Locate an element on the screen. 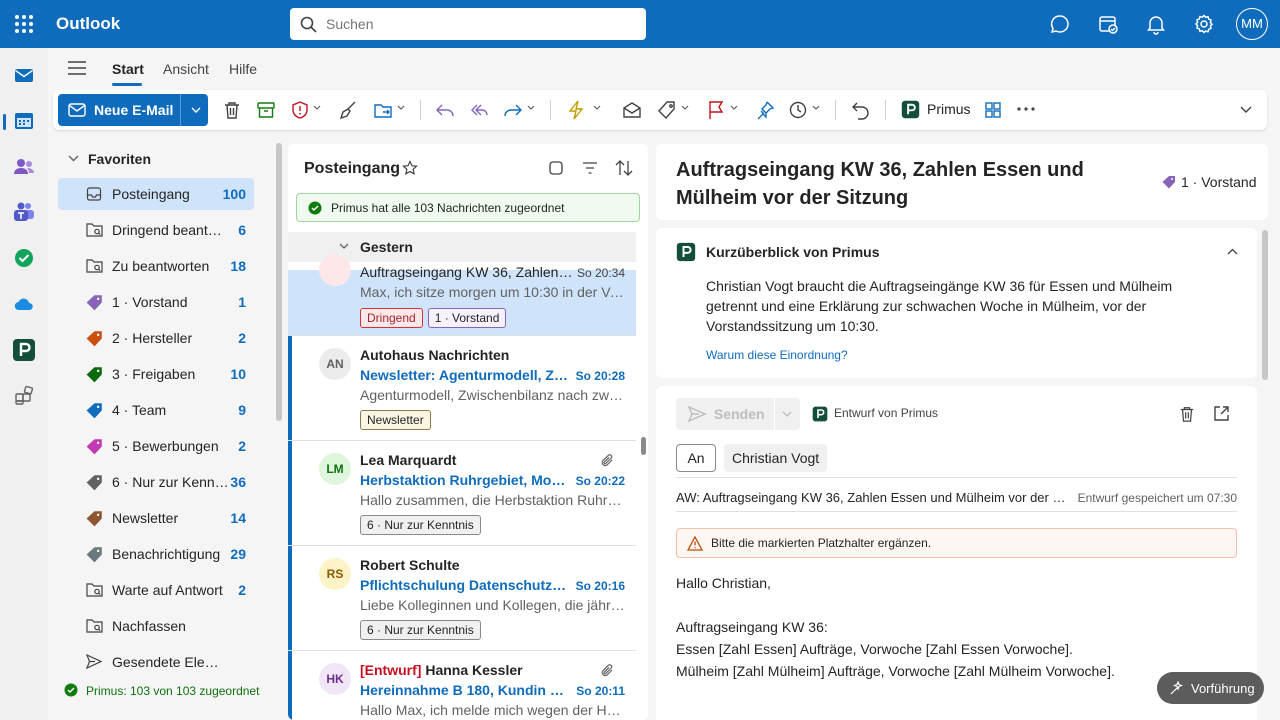  primus-app-icon is located at coordinates (24, 350).